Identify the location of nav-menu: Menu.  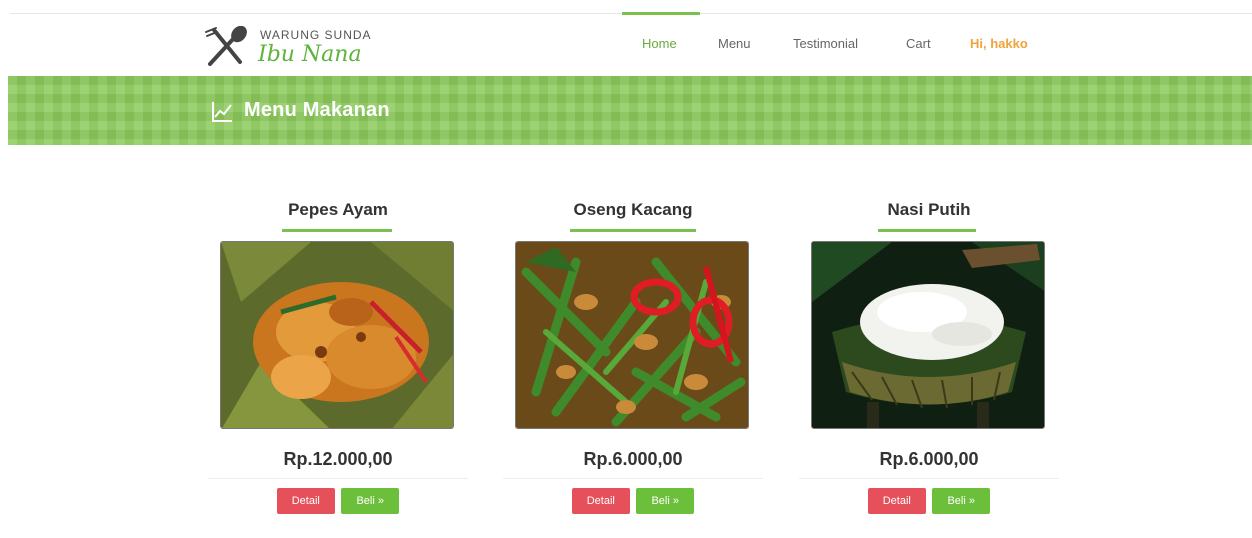
(734, 43).